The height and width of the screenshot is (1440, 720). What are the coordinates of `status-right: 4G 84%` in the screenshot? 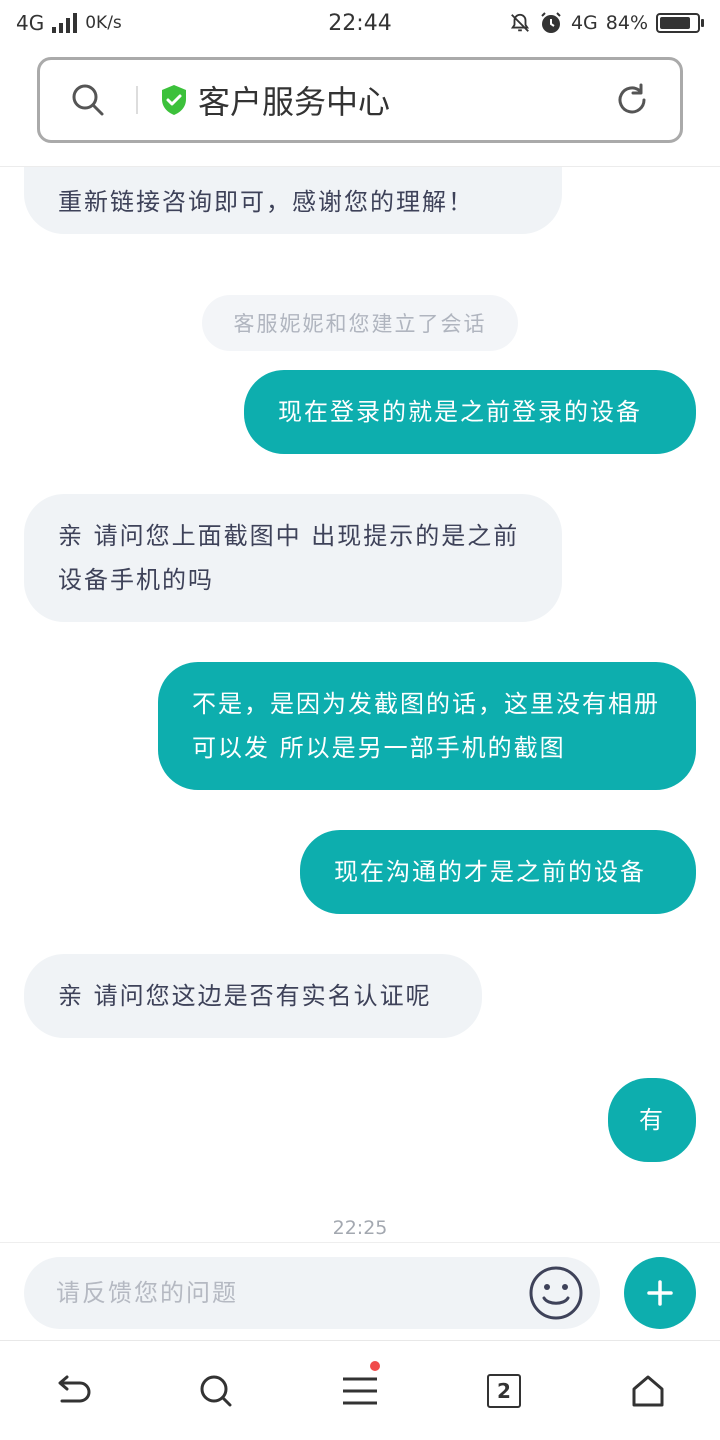 It's located at (574, 23).